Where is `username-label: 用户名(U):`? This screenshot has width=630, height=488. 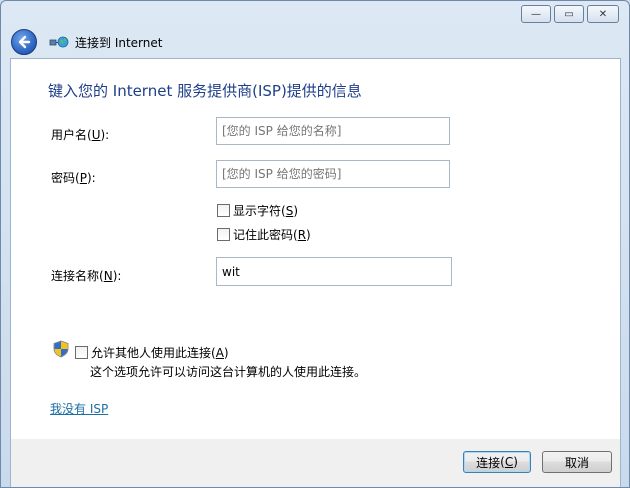
username-label: 用户名(U): is located at coordinates (80, 135).